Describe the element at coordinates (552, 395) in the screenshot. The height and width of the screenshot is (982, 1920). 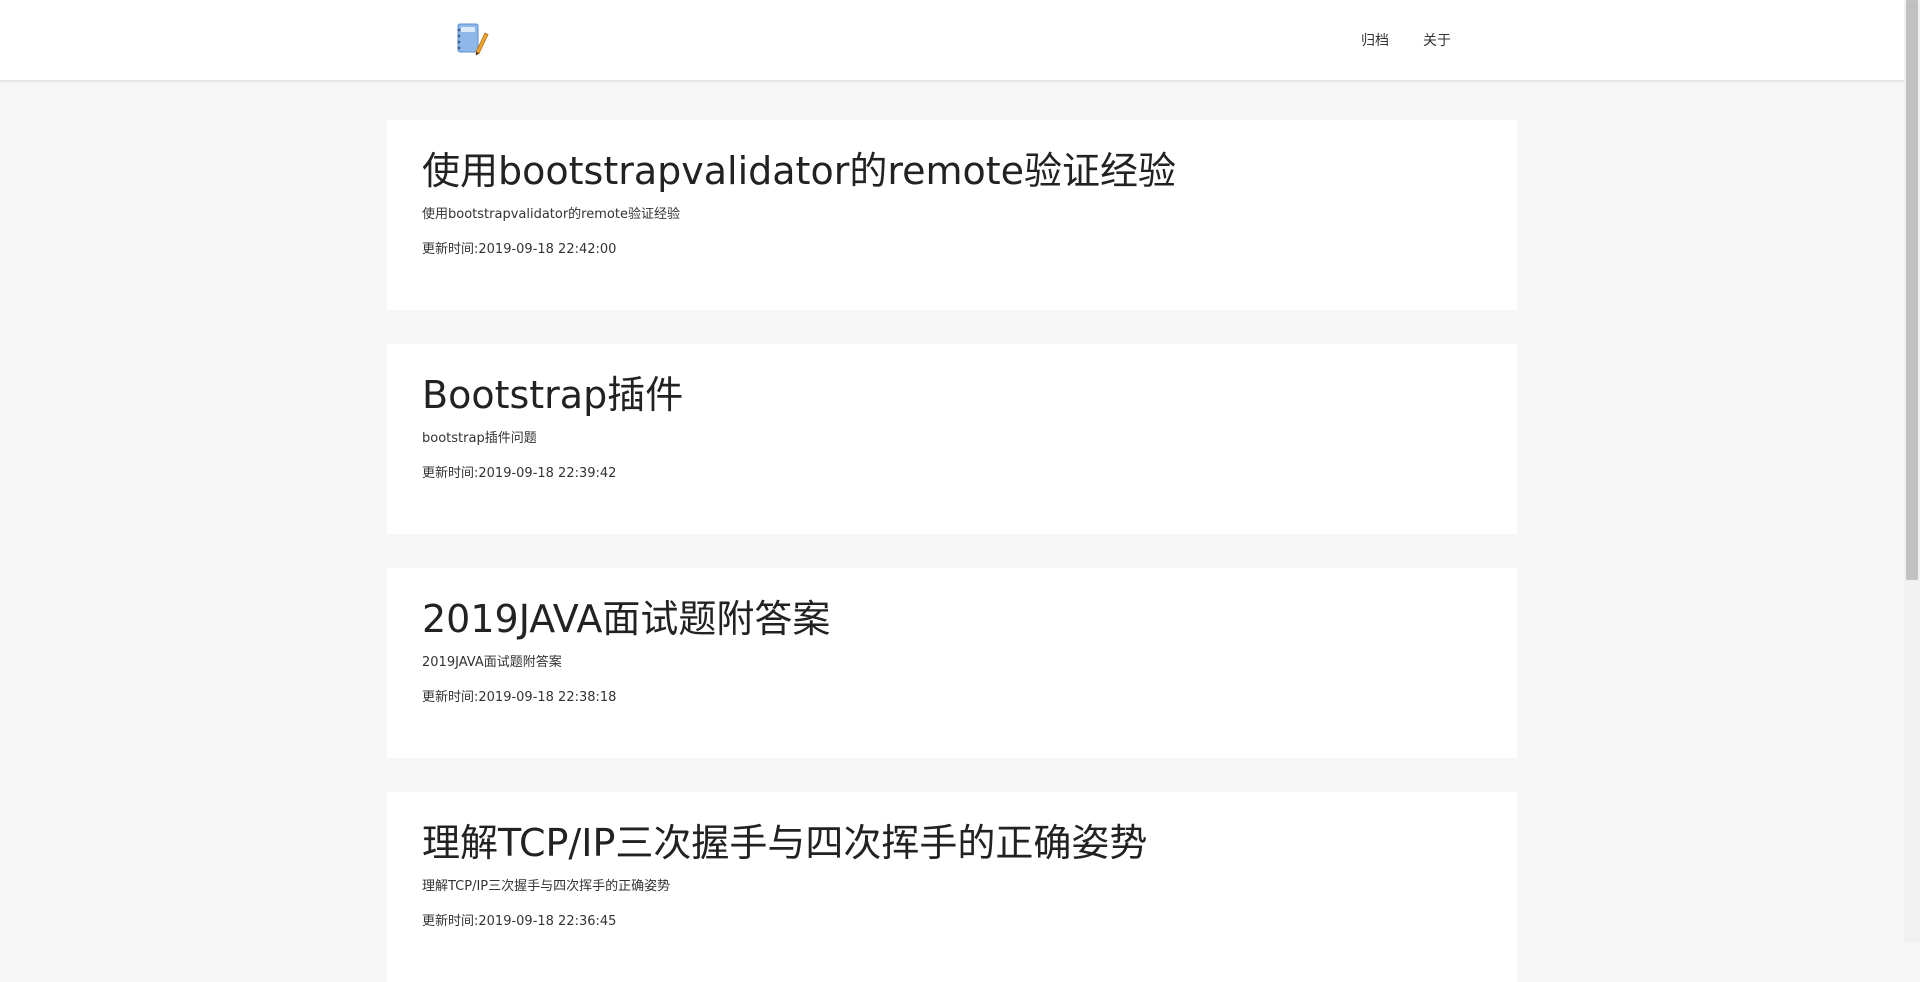
I see `post-title: Bootstrap插件` at that location.